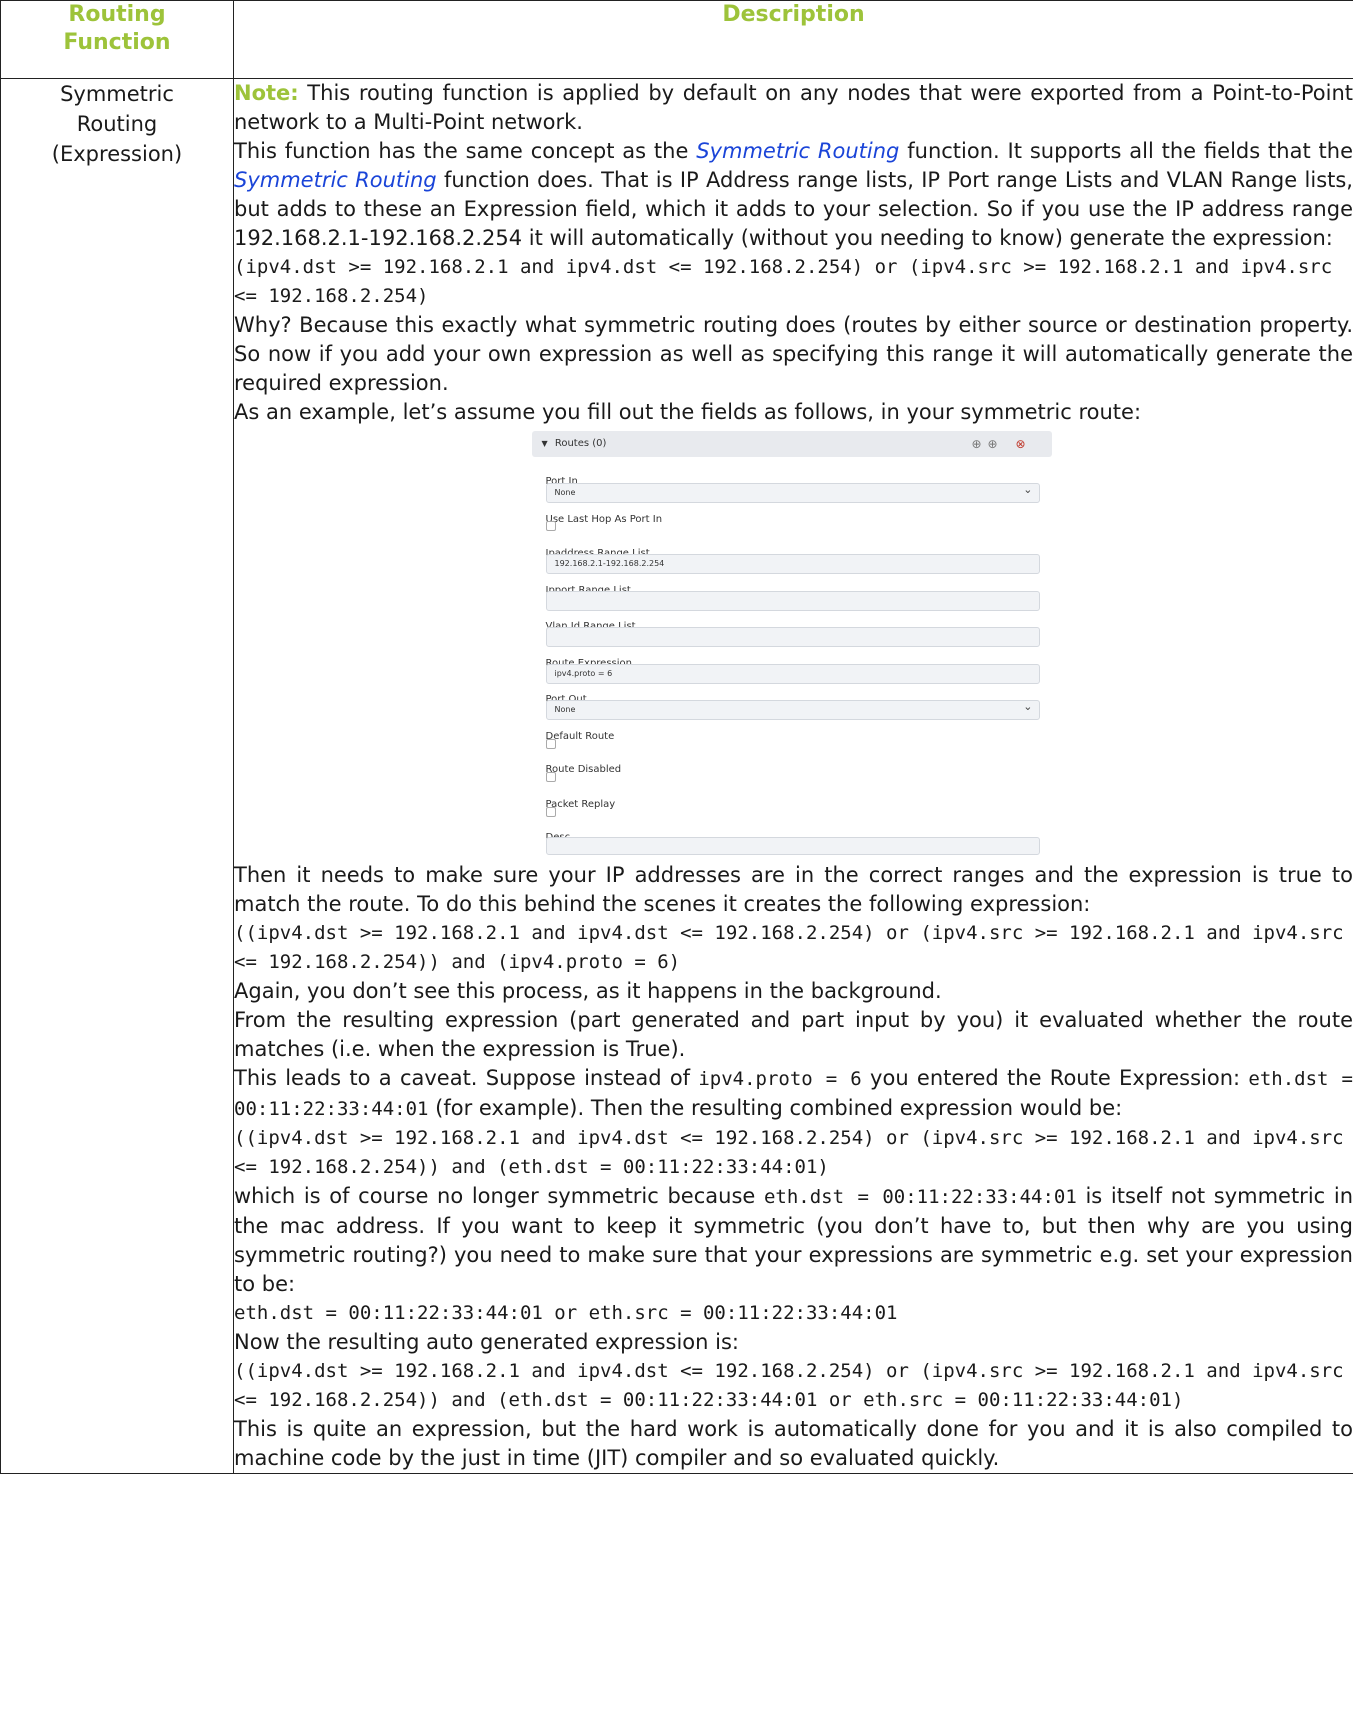 The image size is (1353, 1715). I want to click on port-in-select: None, so click(792, 492).